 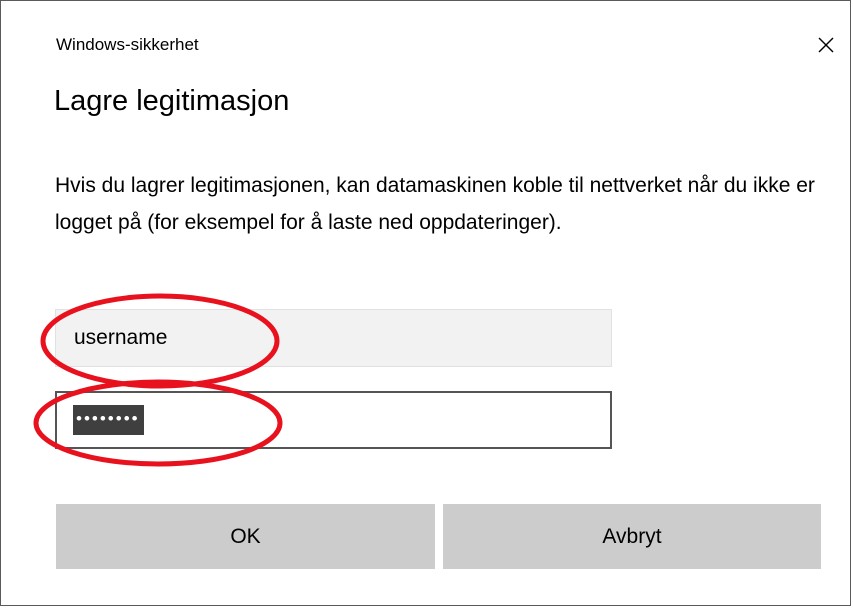 I want to click on password-masked-text: ••••••••, so click(x=108, y=420).